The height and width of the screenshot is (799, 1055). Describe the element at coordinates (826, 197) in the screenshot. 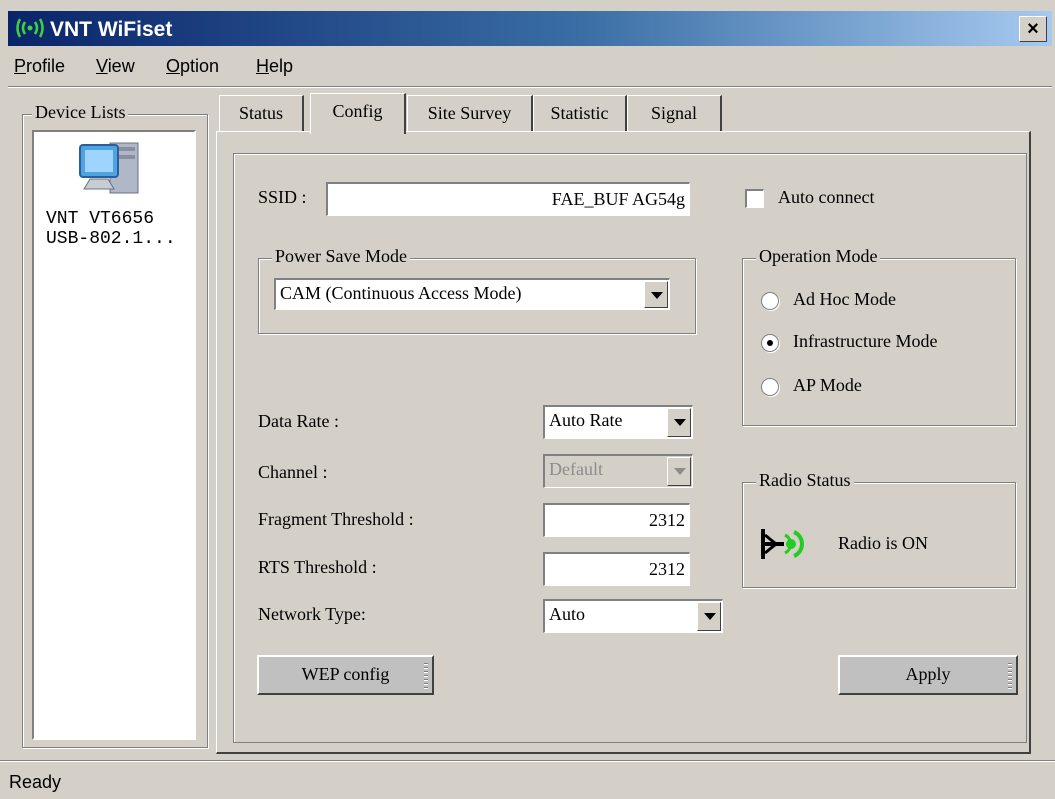

I see `auto-connect-label: Auto connect` at that location.